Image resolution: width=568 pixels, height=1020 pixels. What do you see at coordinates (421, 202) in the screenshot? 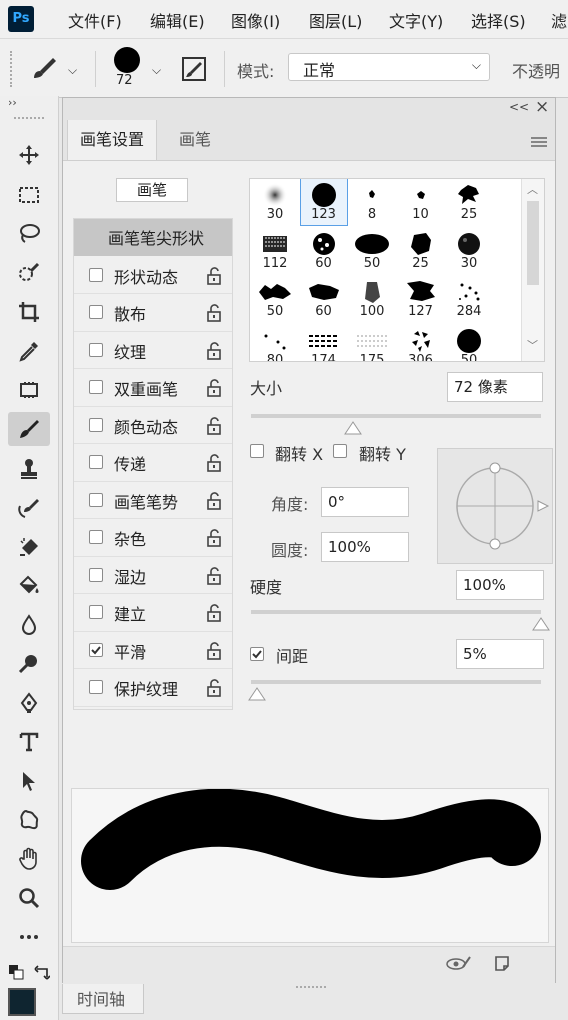
I see `brush-preset: 10` at bounding box center [421, 202].